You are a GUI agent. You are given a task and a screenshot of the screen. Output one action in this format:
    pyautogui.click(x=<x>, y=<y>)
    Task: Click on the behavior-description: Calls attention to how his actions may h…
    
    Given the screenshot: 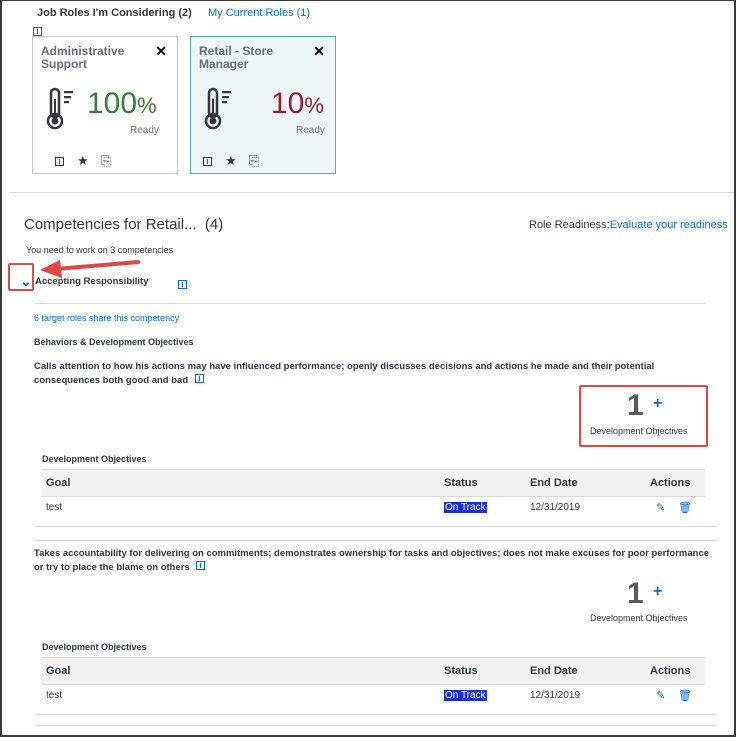 What is the action you would take?
    pyautogui.click(x=344, y=373)
    